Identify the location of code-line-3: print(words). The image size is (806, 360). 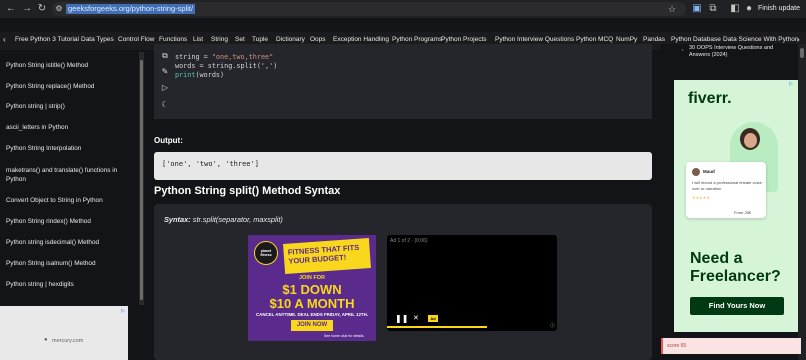
(200, 75).